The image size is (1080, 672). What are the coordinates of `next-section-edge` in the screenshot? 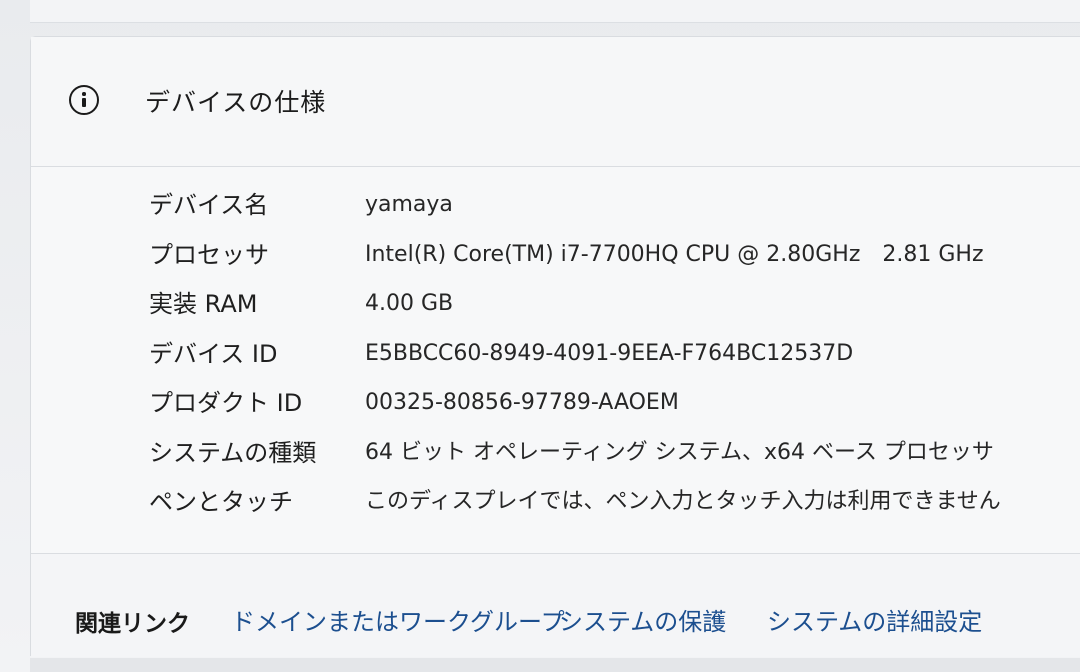 It's located at (555, 665).